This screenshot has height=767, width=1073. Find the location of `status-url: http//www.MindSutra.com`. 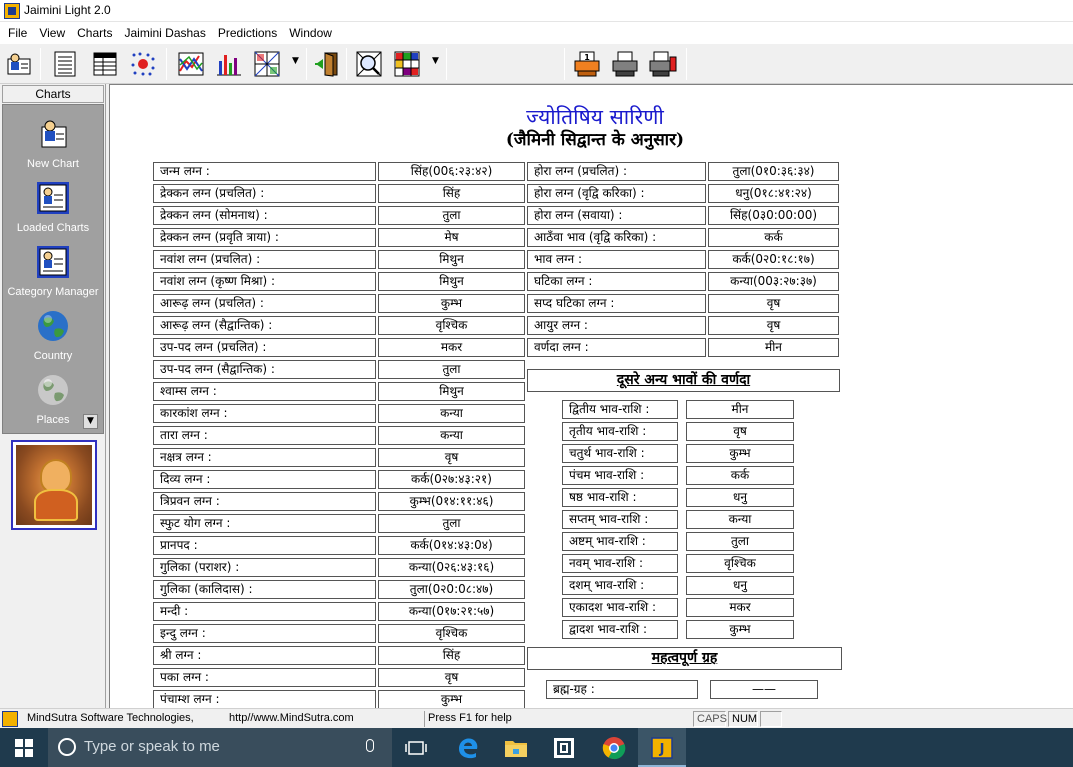

status-url: http//www.MindSutra.com is located at coordinates (291, 718).